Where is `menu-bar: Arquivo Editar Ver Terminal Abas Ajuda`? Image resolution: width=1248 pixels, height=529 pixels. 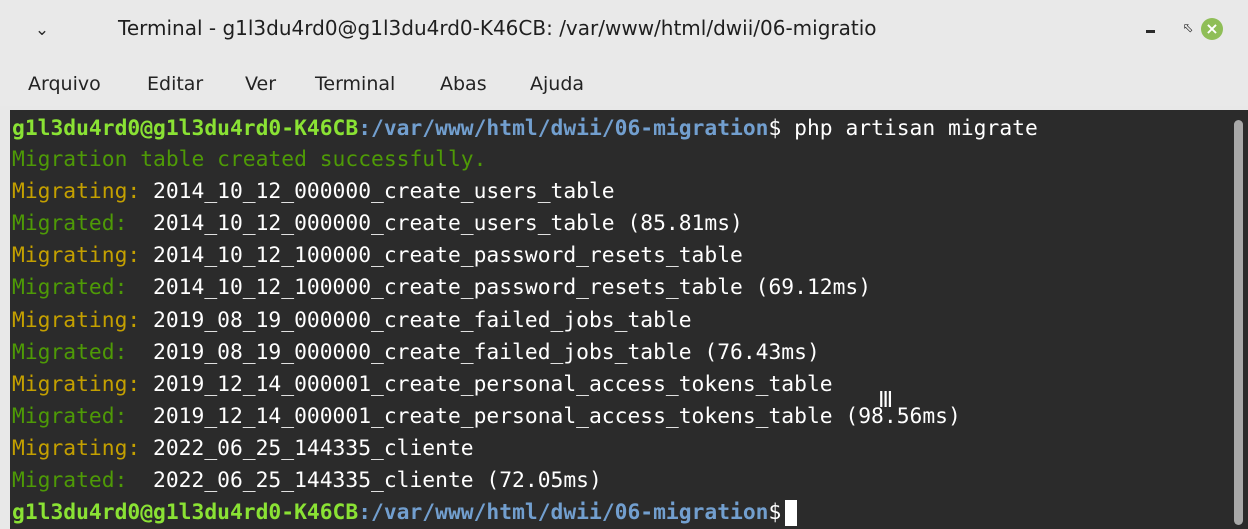 menu-bar: Arquivo Editar Ver Terminal Abas Ajuda is located at coordinates (624, 83).